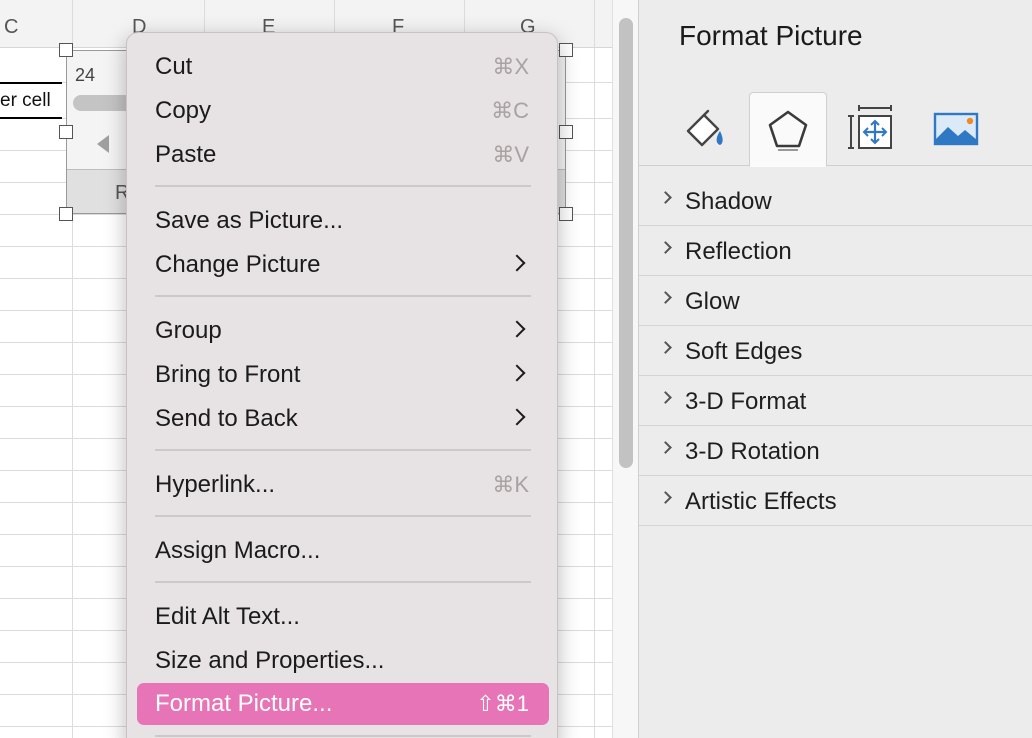 This screenshot has width=1032, height=738. I want to click on effects-pentagon-icon, so click(788, 130).